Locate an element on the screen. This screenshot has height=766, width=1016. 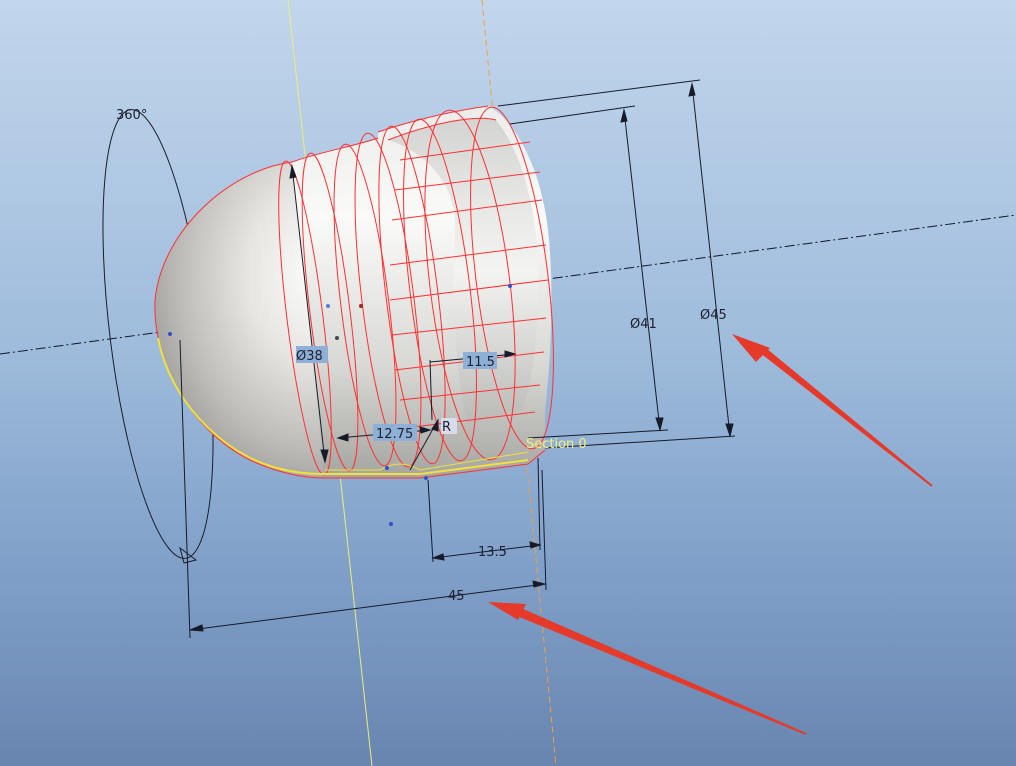
dim-length-13-5: 13.5 is located at coordinates (492, 552).